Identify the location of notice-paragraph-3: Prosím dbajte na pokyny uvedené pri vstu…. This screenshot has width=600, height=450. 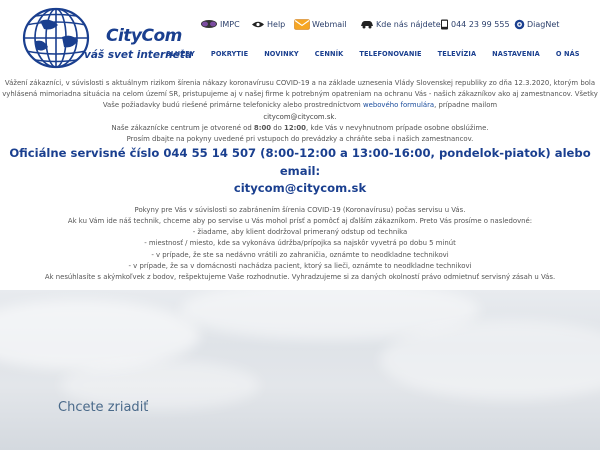
(300, 139).